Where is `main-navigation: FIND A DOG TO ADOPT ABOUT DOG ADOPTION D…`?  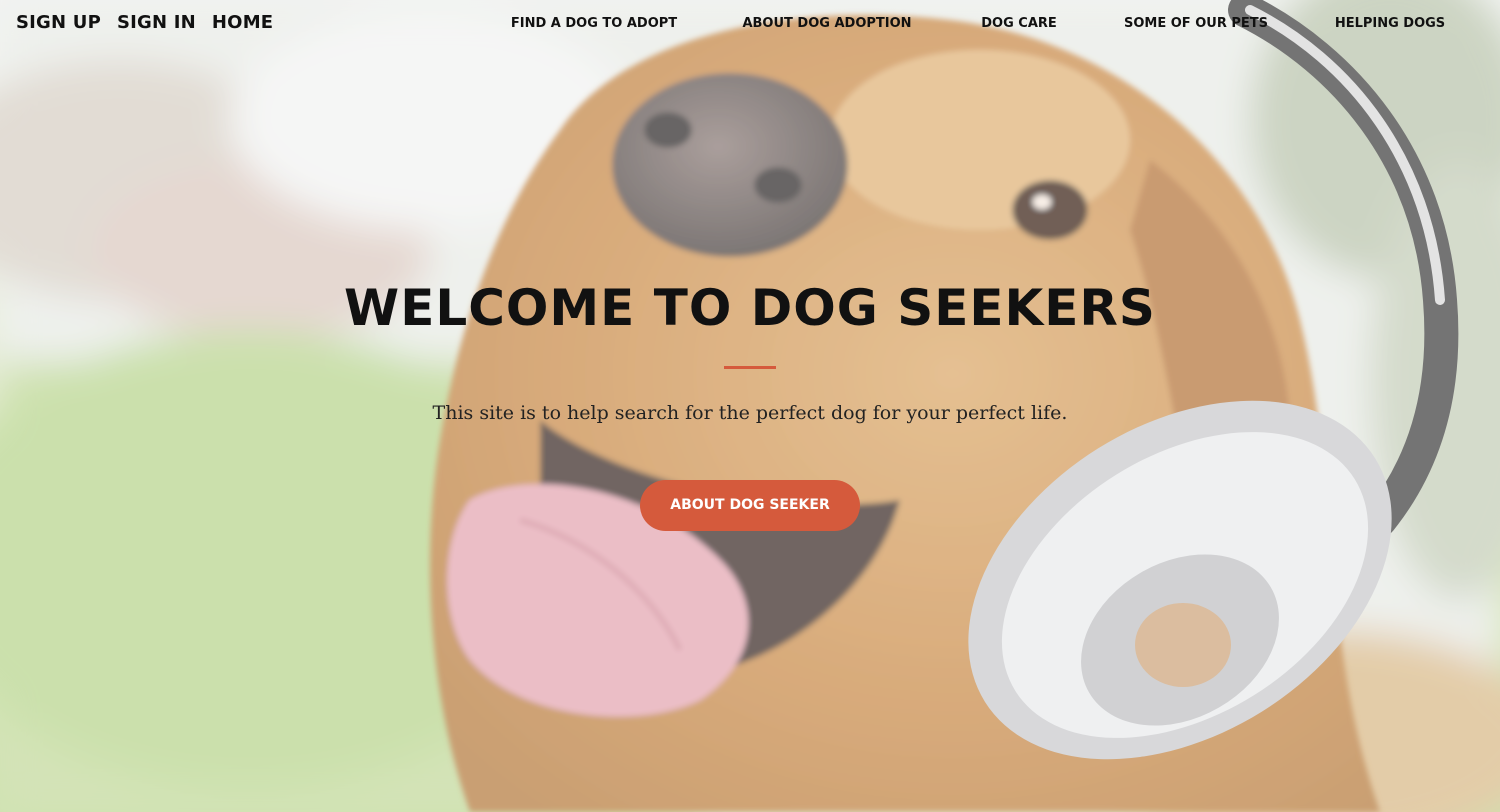 main-navigation: FIND A DOG TO ADOPT ABOUT DOG ADOPTION D… is located at coordinates (750, 26).